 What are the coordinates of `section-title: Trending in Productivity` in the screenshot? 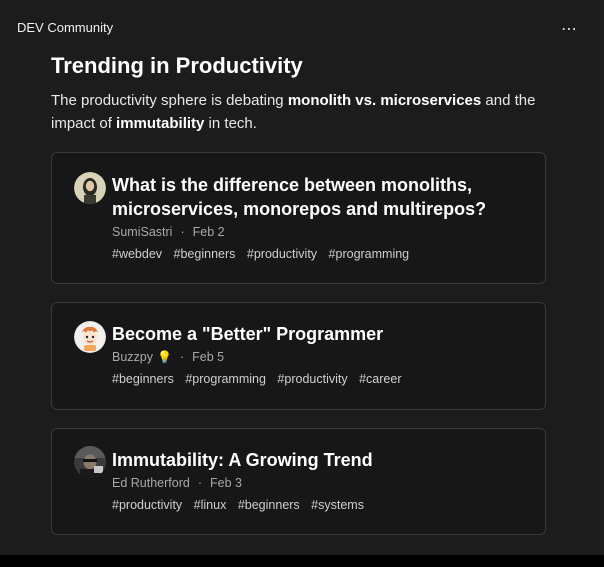 It's located at (177, 65).